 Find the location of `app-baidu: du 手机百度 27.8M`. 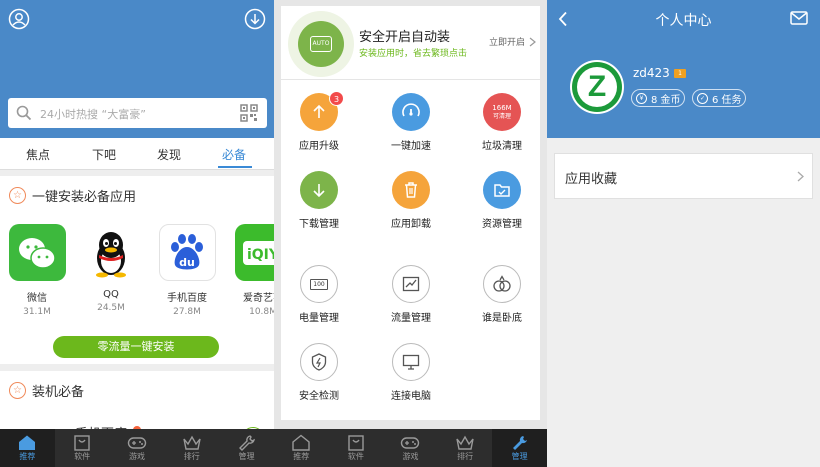

app-baidu: du 手机百度 27.8M is located at coordinates (187, 270).